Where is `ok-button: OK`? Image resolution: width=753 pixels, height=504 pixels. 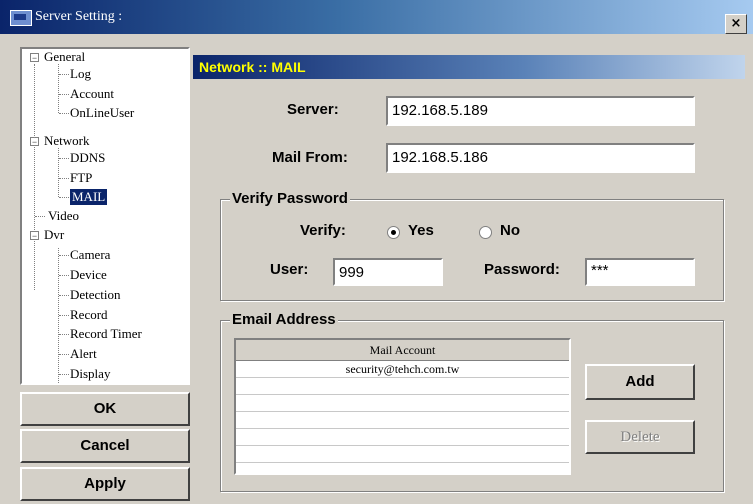
ok-button: OK is located at coordinates (105, 409).